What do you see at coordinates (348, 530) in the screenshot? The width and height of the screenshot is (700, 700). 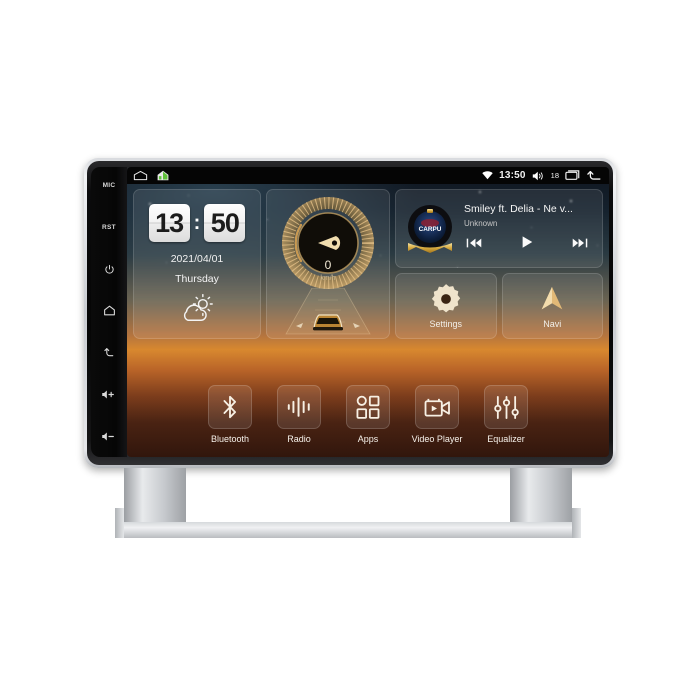 I see `bracket-bar` at bounding box center [348, 530].